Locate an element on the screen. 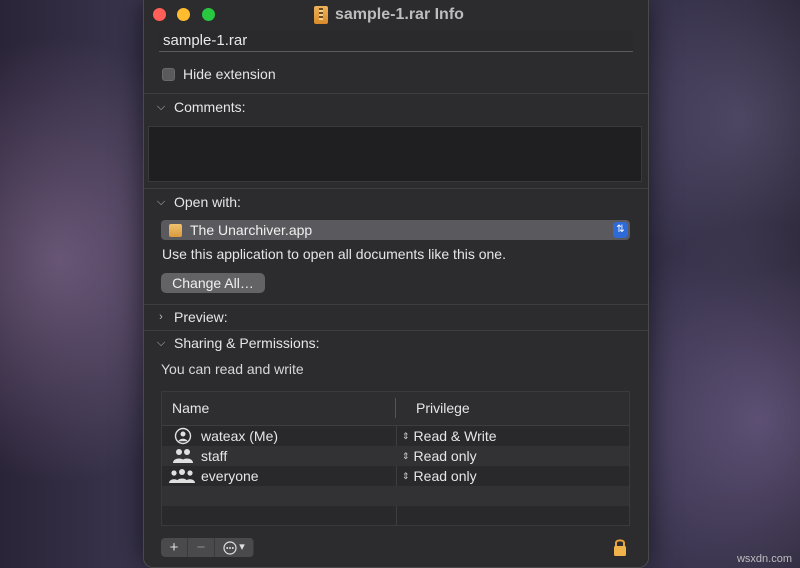 Image resolution: width=800 pixels, height=568 pixels. sharing-label: Sharing & Permissions: is located at coordinates (247, 343).